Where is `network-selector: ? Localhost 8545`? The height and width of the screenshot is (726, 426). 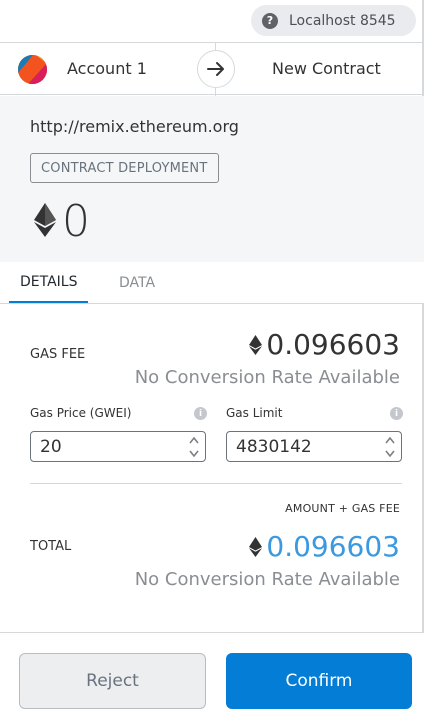
network-selector: ? Localhost 8545 is located at coordinates (333, 20).